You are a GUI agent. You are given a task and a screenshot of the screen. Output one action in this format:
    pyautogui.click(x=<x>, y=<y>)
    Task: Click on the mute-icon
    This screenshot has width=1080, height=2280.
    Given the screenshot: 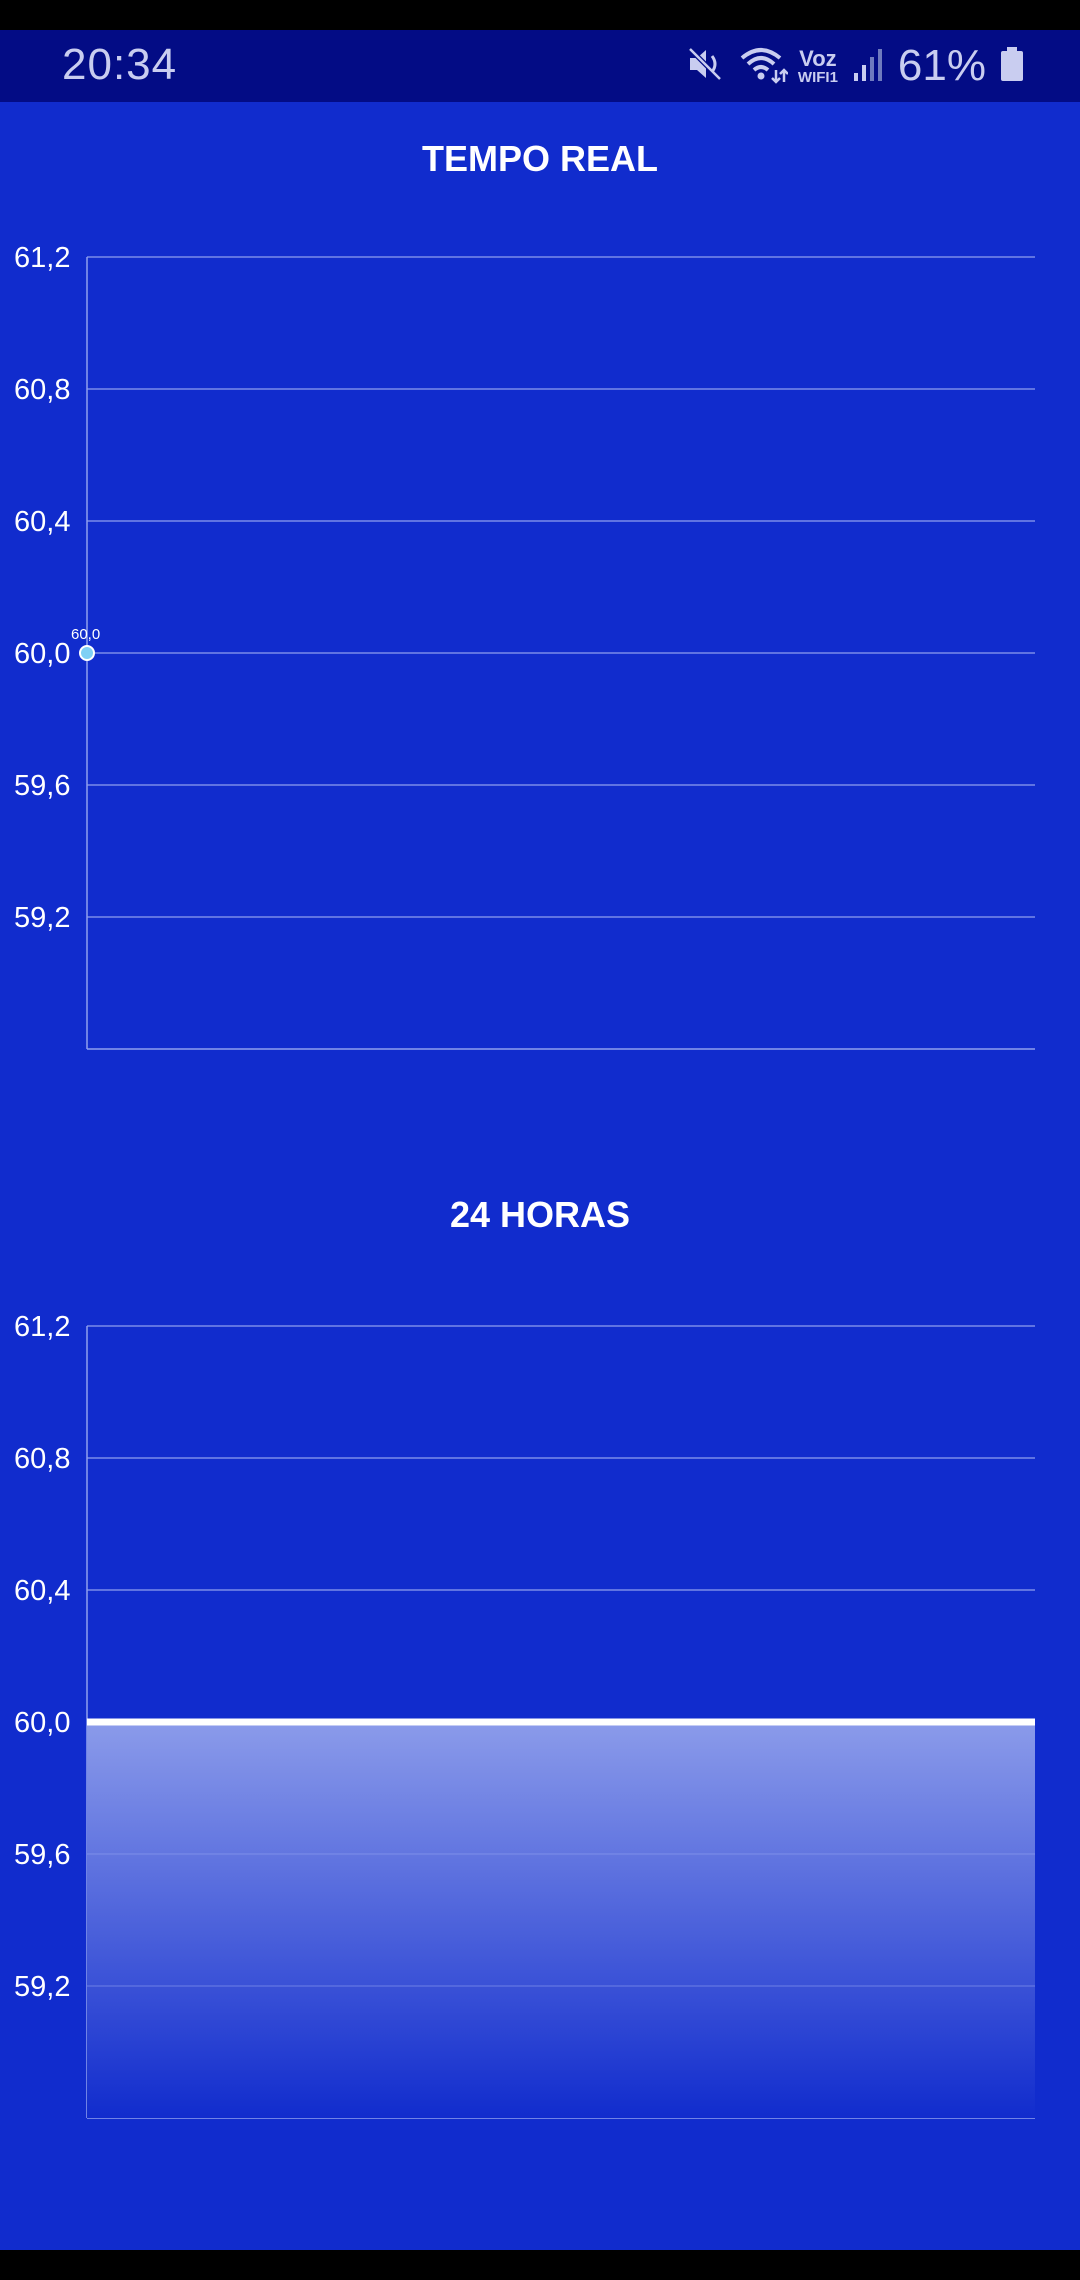 What is the action you would take?
    pyautogui.click(x=705, y=66)
    